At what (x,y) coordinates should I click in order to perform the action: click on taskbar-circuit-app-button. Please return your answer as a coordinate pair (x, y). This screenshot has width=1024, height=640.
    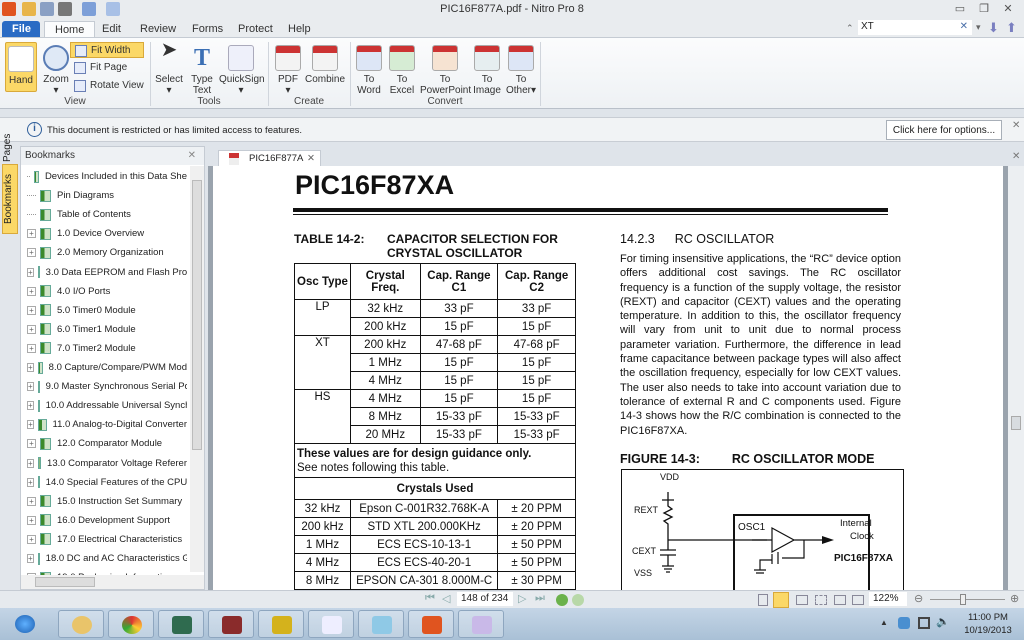
    Looking at the image, I should click on (231, 624).